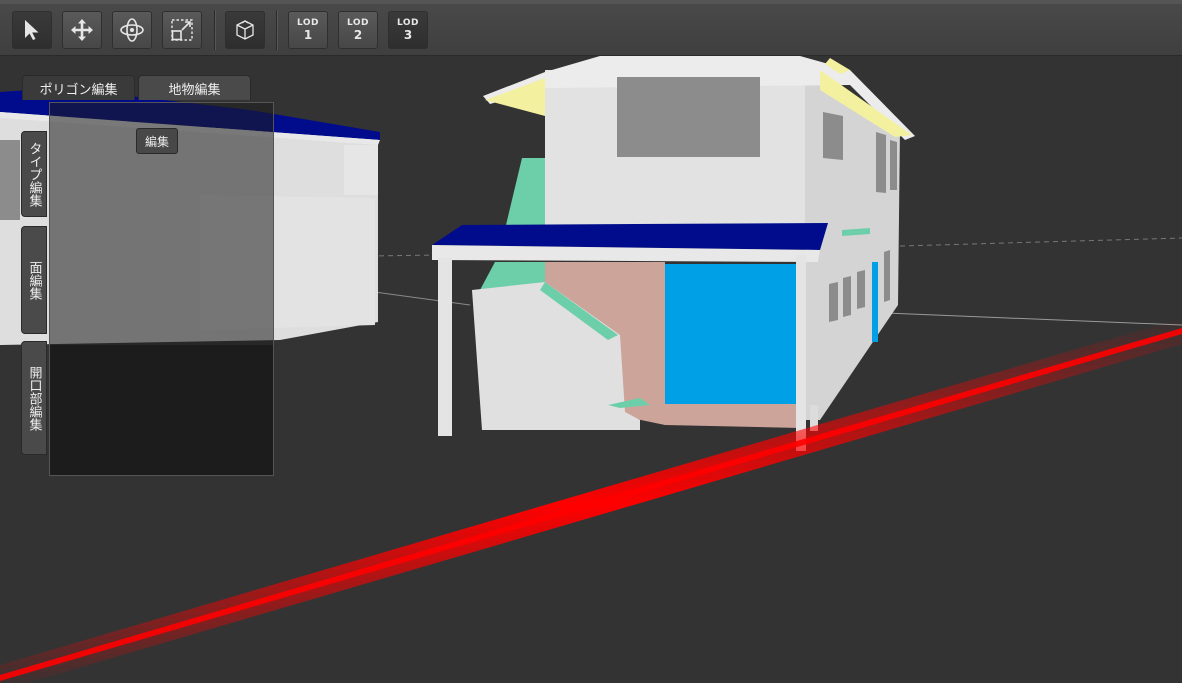 This screenshot has width=1182, height=683. I want to click on side-tab-label: 面編集, so click(34, 280).